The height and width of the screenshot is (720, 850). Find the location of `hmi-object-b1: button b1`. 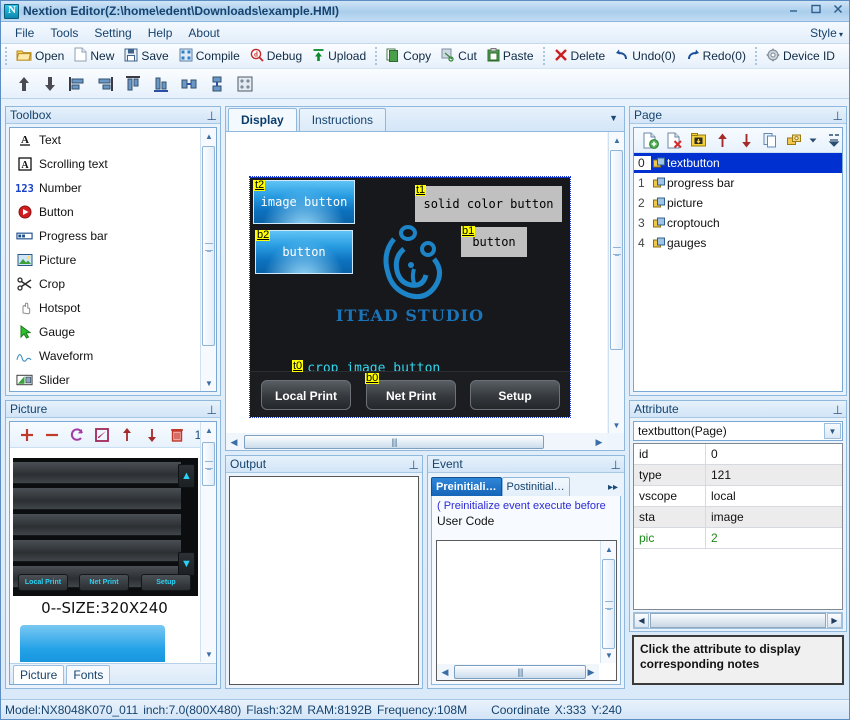

hmi-object-b1: button b1 is located at coordinates (494, 241).